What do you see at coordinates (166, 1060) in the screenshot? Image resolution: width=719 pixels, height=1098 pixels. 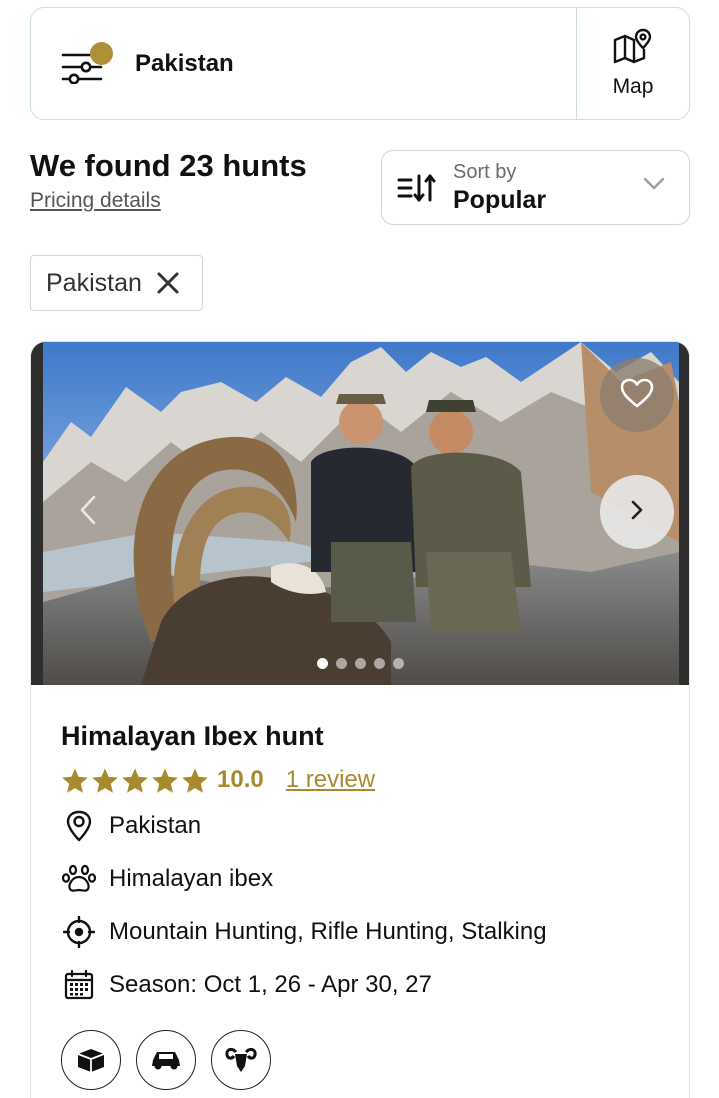 I see `car-icon` at bounding box center [166, 1060].